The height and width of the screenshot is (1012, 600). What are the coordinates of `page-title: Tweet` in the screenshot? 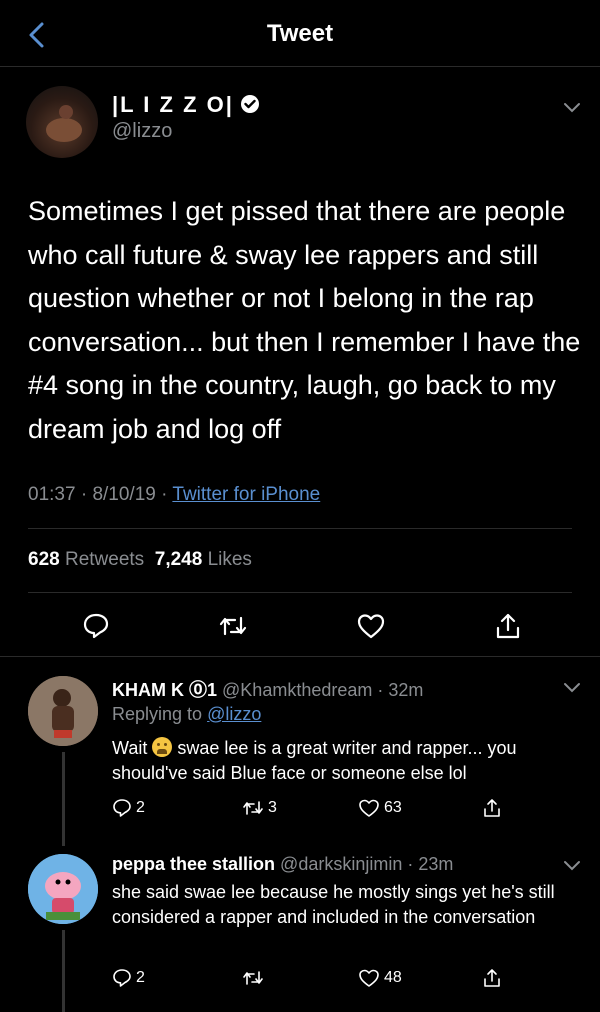 It's located at (300, 33).